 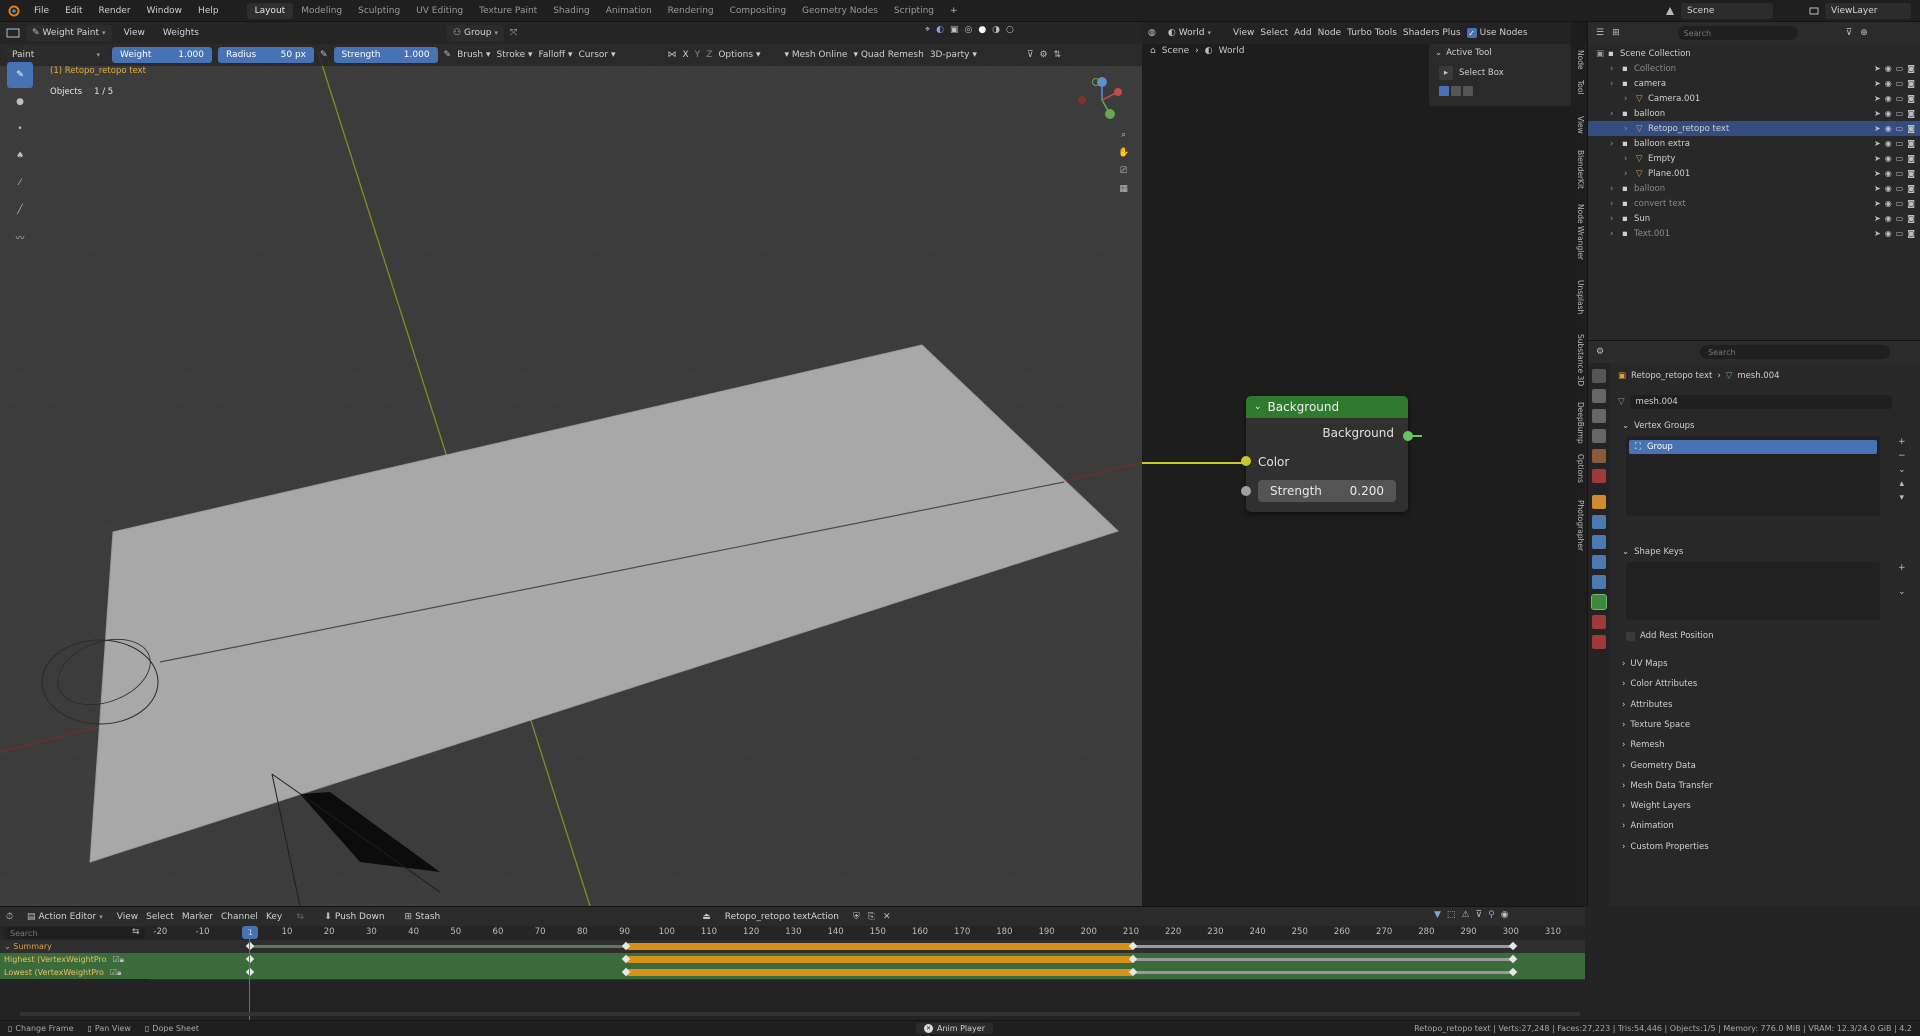 I want to click on sample-weight-button: ⁄, so click(x=20, y=183).